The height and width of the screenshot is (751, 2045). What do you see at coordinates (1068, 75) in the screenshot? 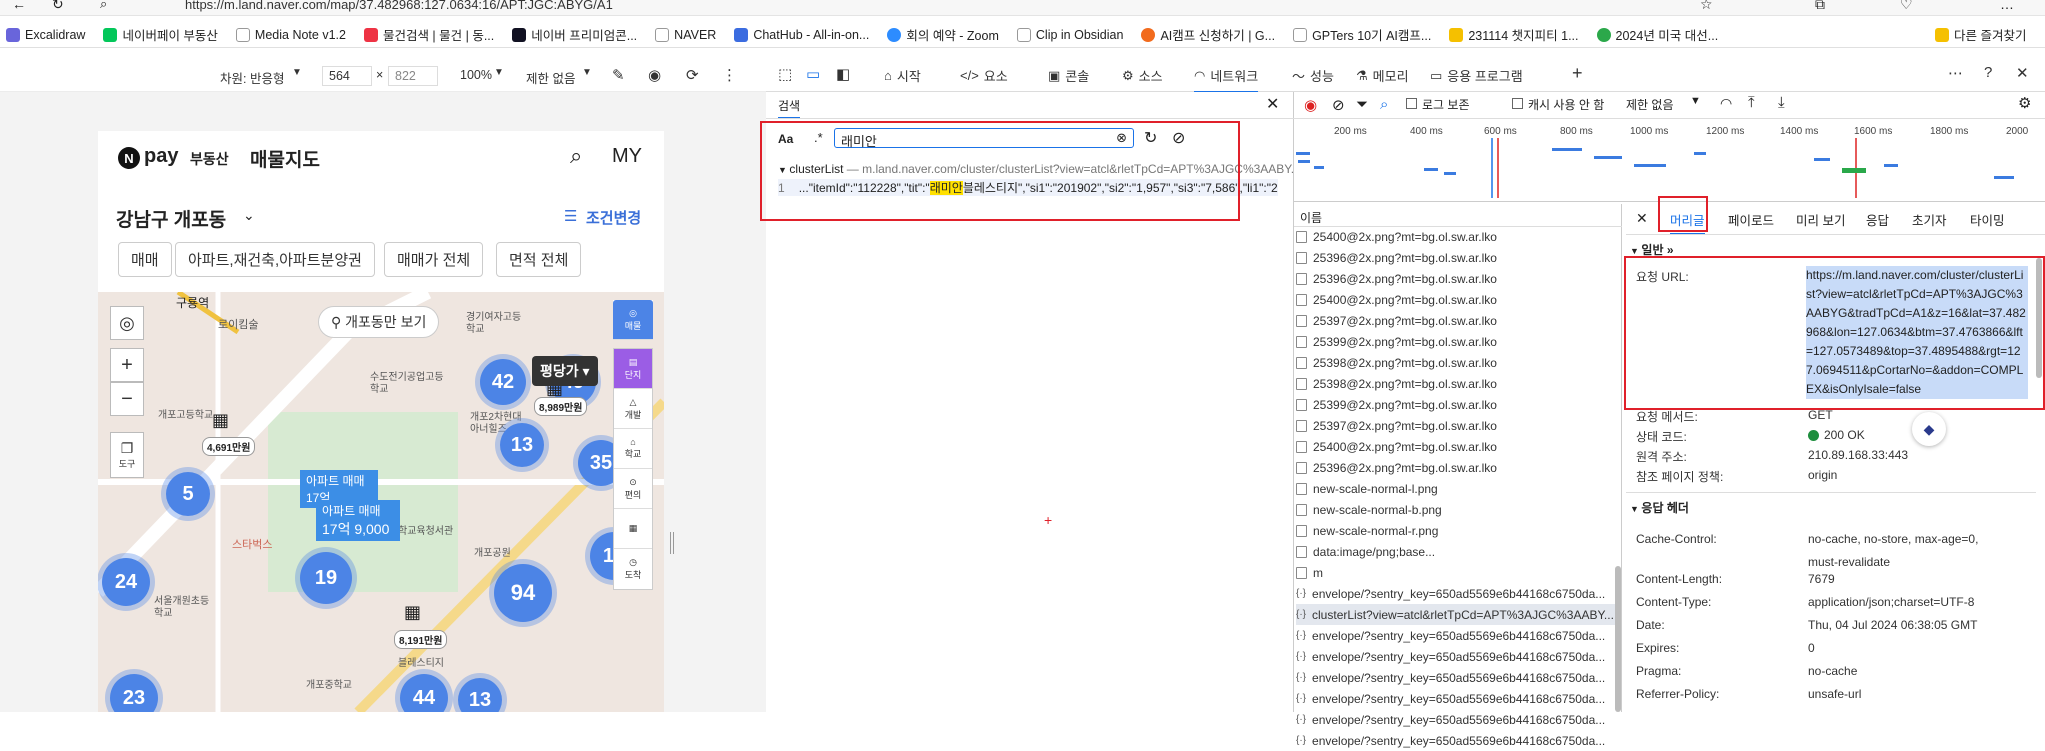
I see `tab-console: ▣ 콘솔` at bounding box center [1068, 75].